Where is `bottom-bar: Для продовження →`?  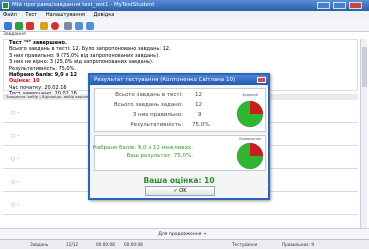
bottom-bar: Для продовження → is located at coordinates (184, 233).